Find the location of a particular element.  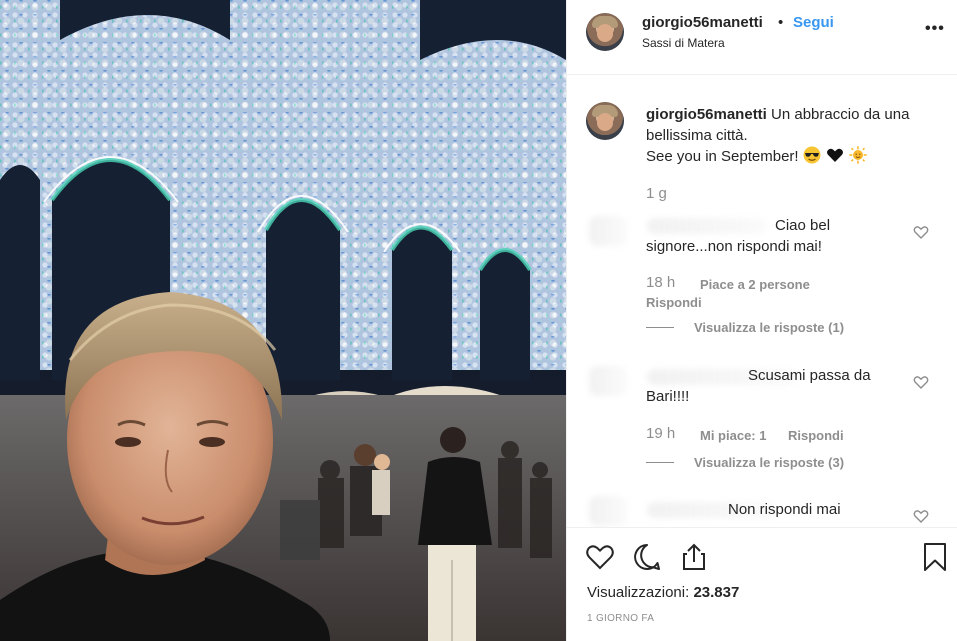

caption-line2: See you in September! is located at coordinates (722, 156).